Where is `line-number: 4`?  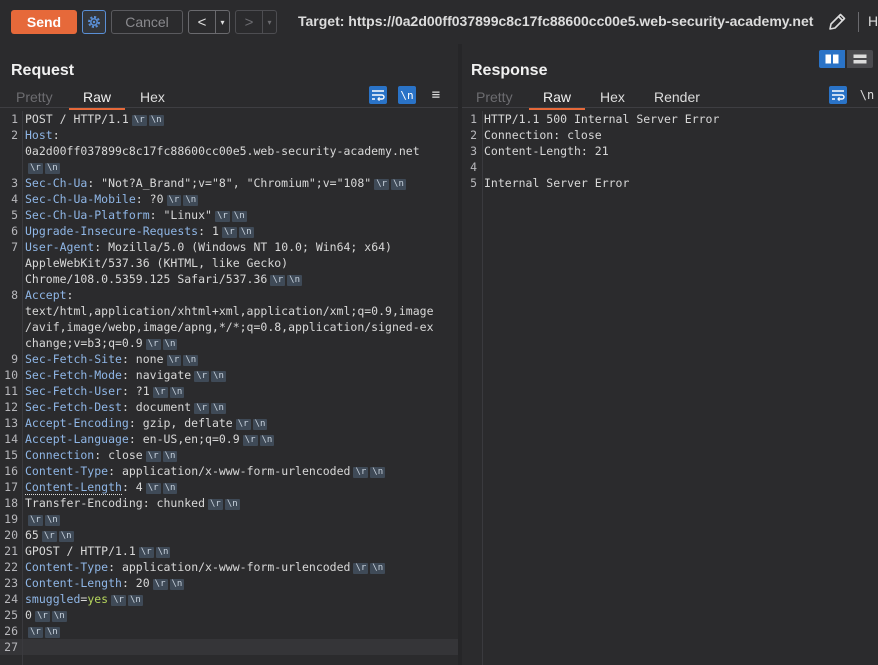 line-number: 4 is located at coordinates (473, 167).